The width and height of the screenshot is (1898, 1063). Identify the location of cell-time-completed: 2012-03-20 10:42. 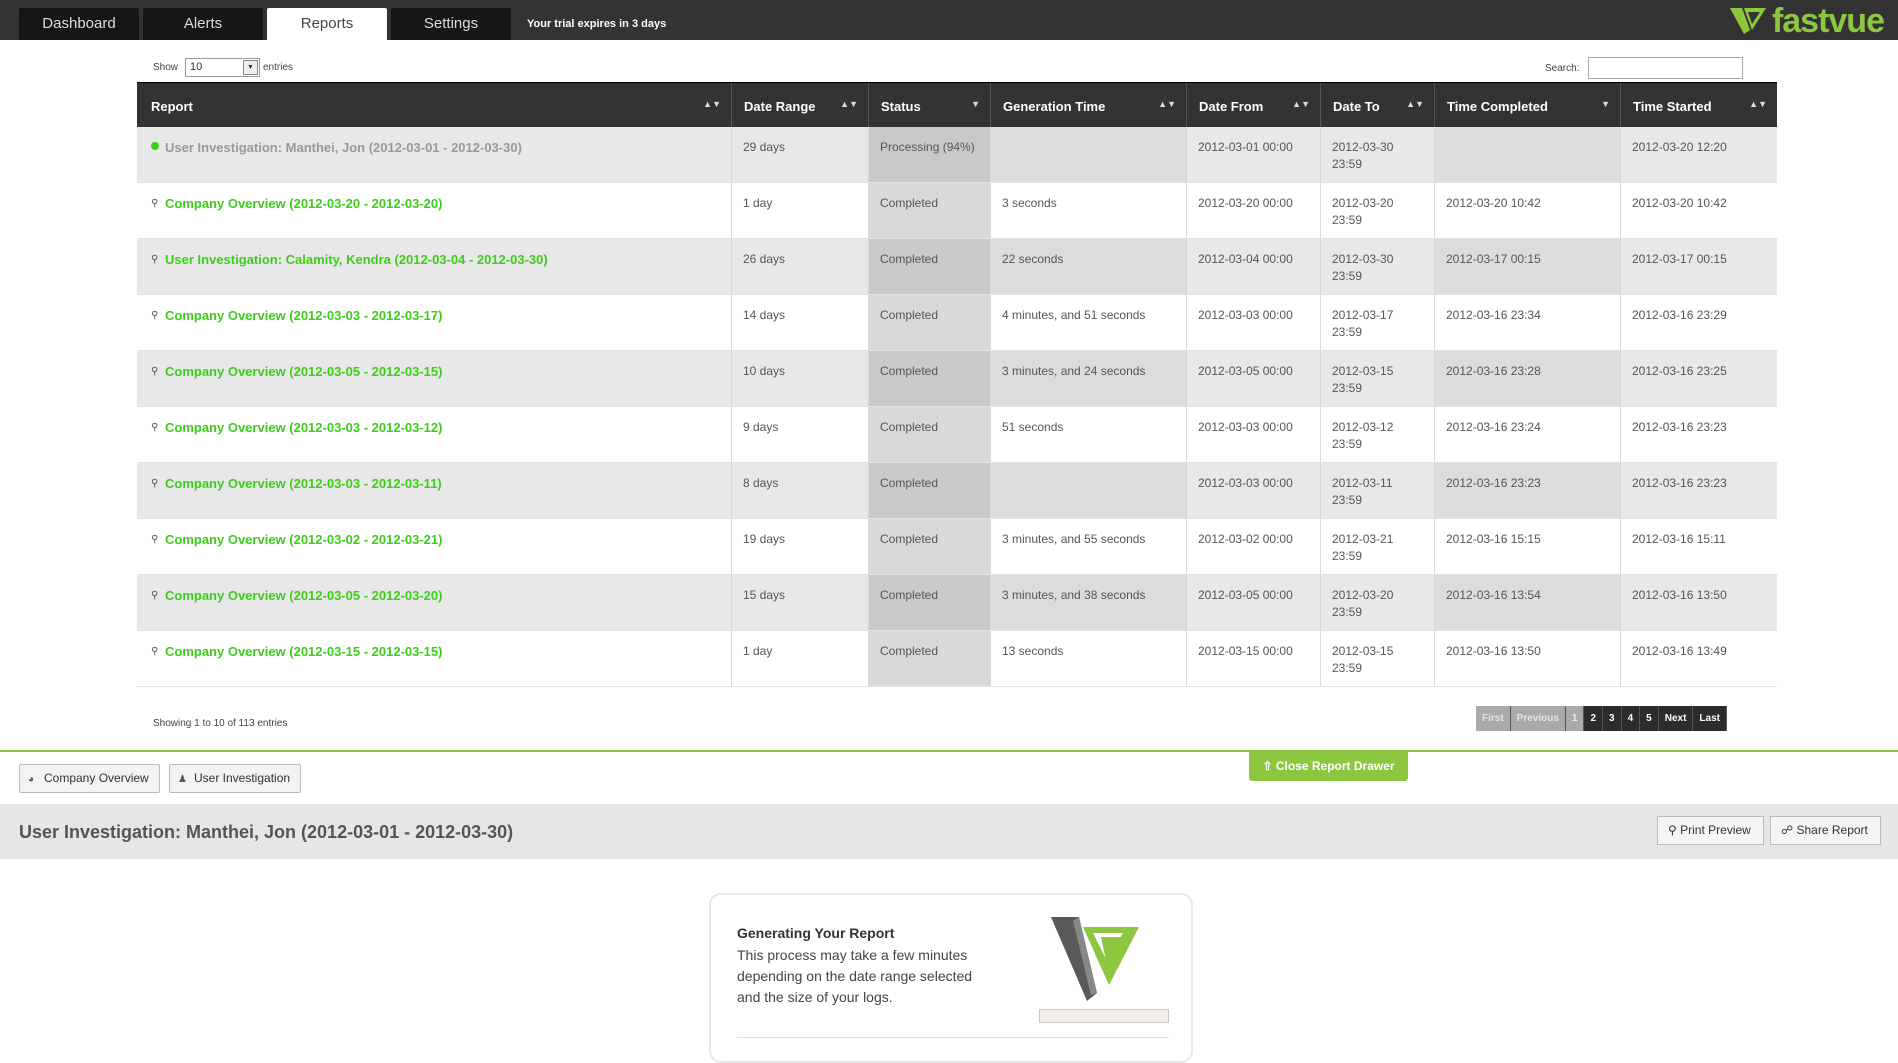
(1528, 210).